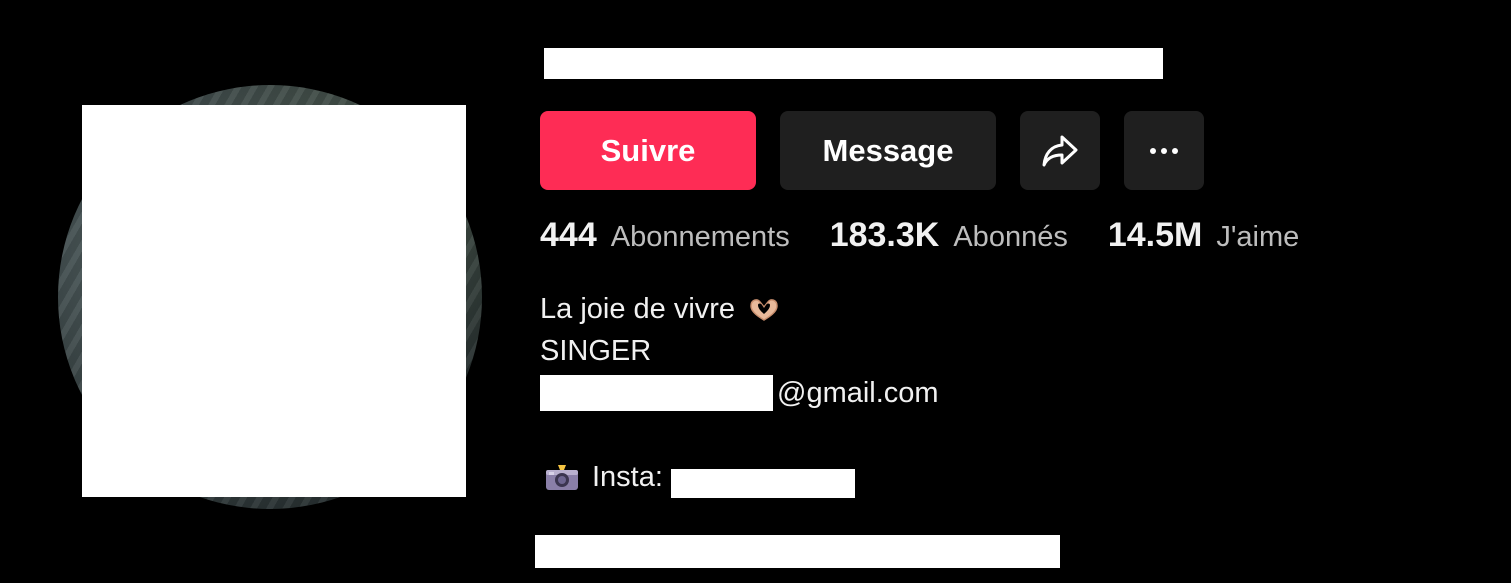 The height and width of the screenshot is (583, 1511). I want to click on stat-likes: 14.5M J'aime, so click(1203, 235).